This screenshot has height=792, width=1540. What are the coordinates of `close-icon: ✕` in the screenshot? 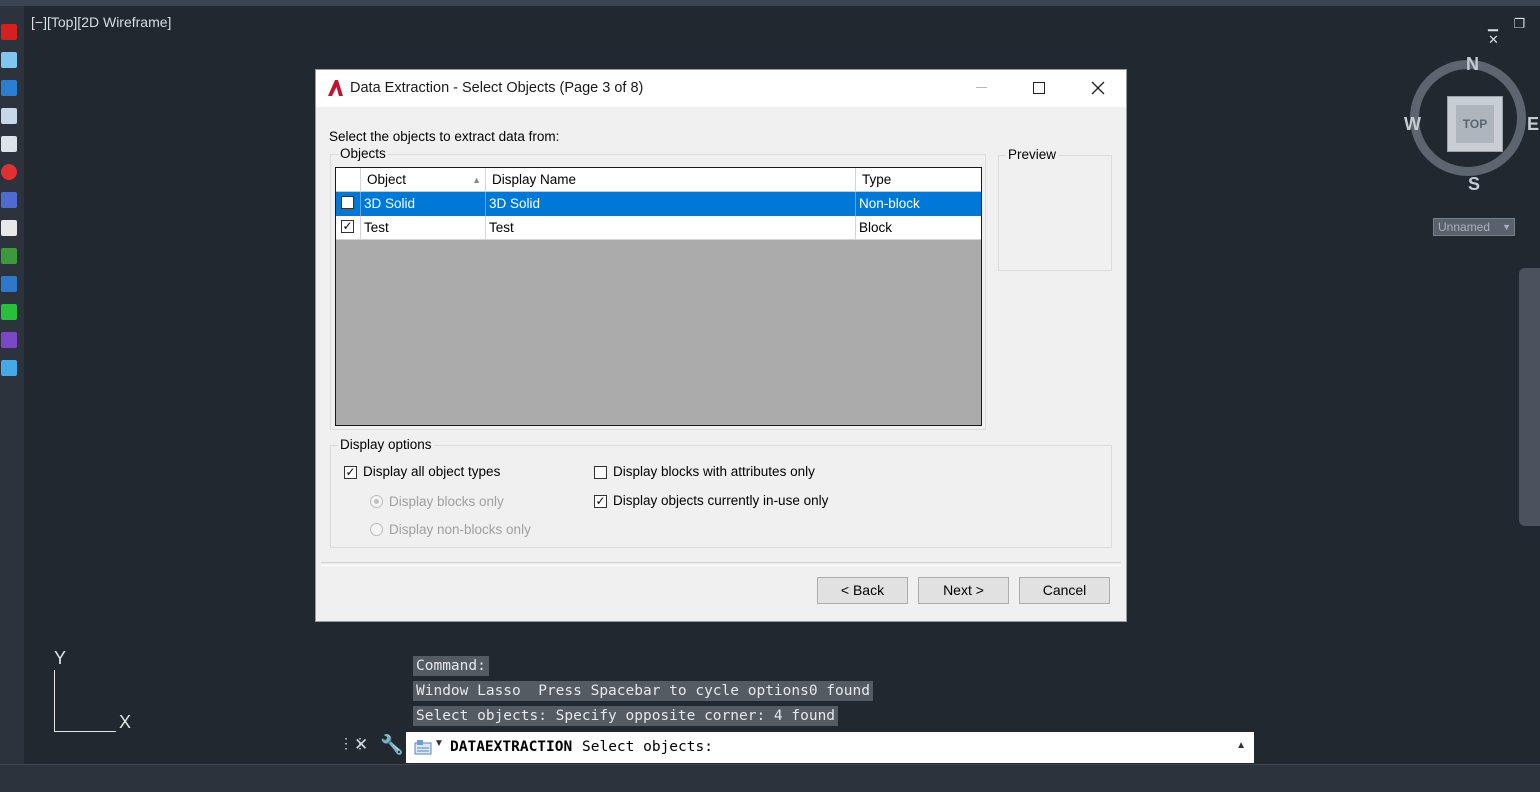 It's located at (361, 745).